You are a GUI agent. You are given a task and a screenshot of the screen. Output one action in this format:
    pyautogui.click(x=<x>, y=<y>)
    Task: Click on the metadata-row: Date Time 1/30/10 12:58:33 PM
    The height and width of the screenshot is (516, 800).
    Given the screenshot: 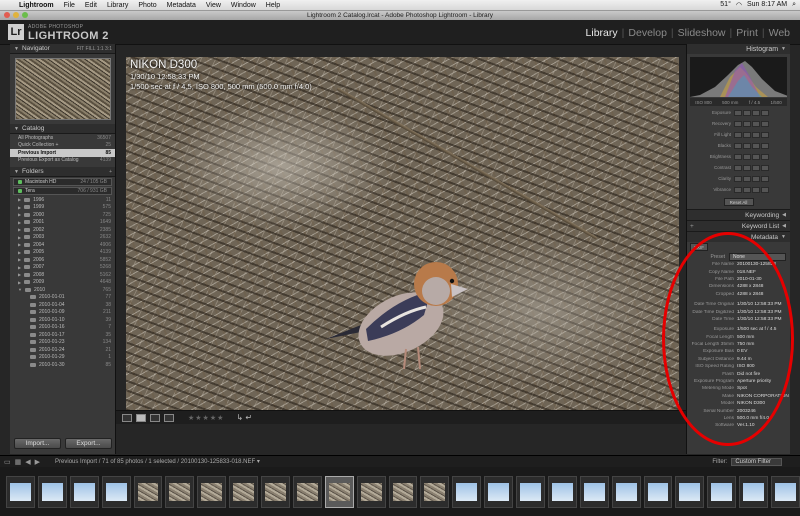 What is the action you would take?
    pyautogui.click(x=738, y=319)
    